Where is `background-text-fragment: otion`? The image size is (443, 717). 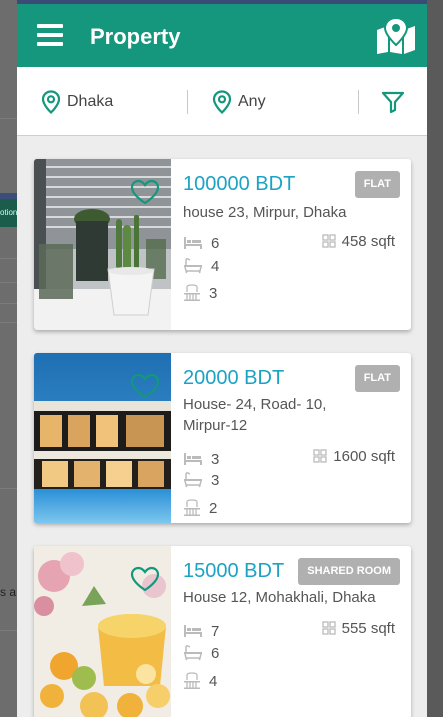
background-text-fragment: otion is located at coordinates (8, 212).